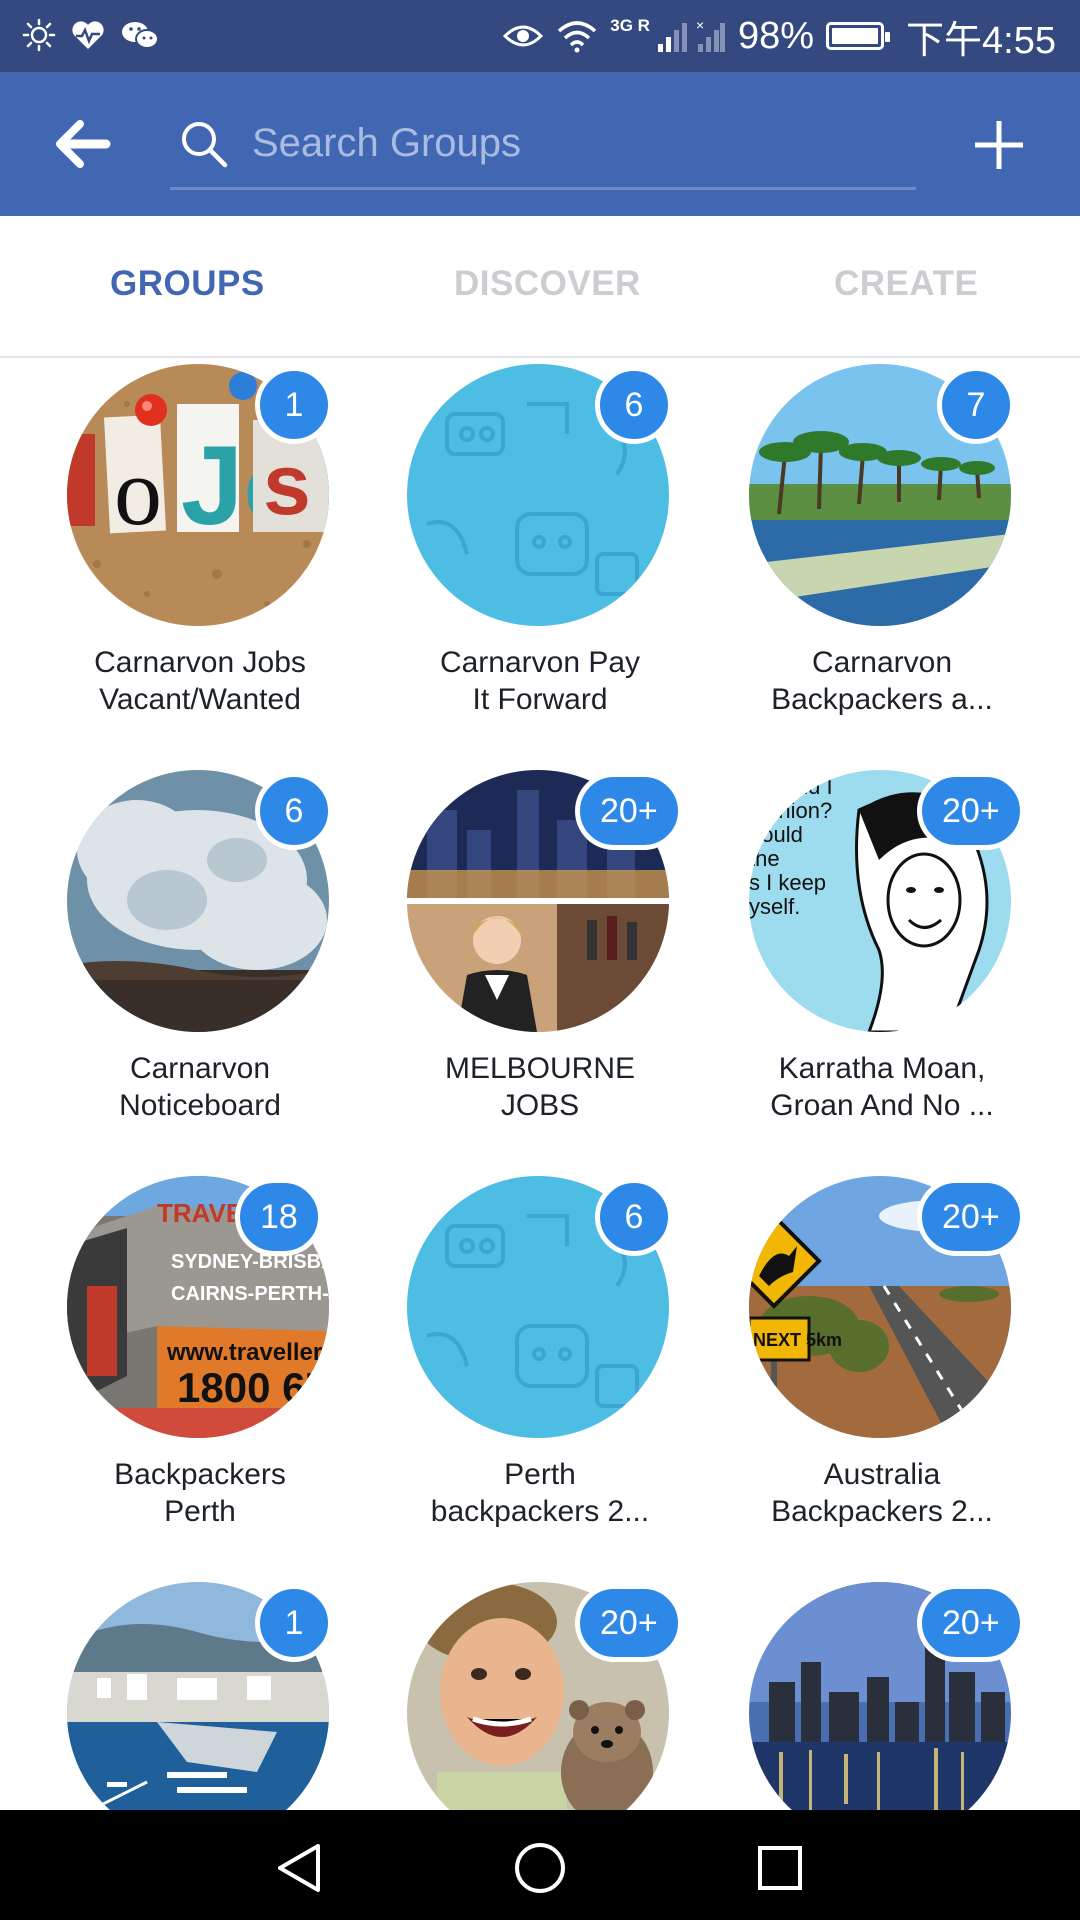  I want to click on notification-badge: 18, so click(279, 1217).